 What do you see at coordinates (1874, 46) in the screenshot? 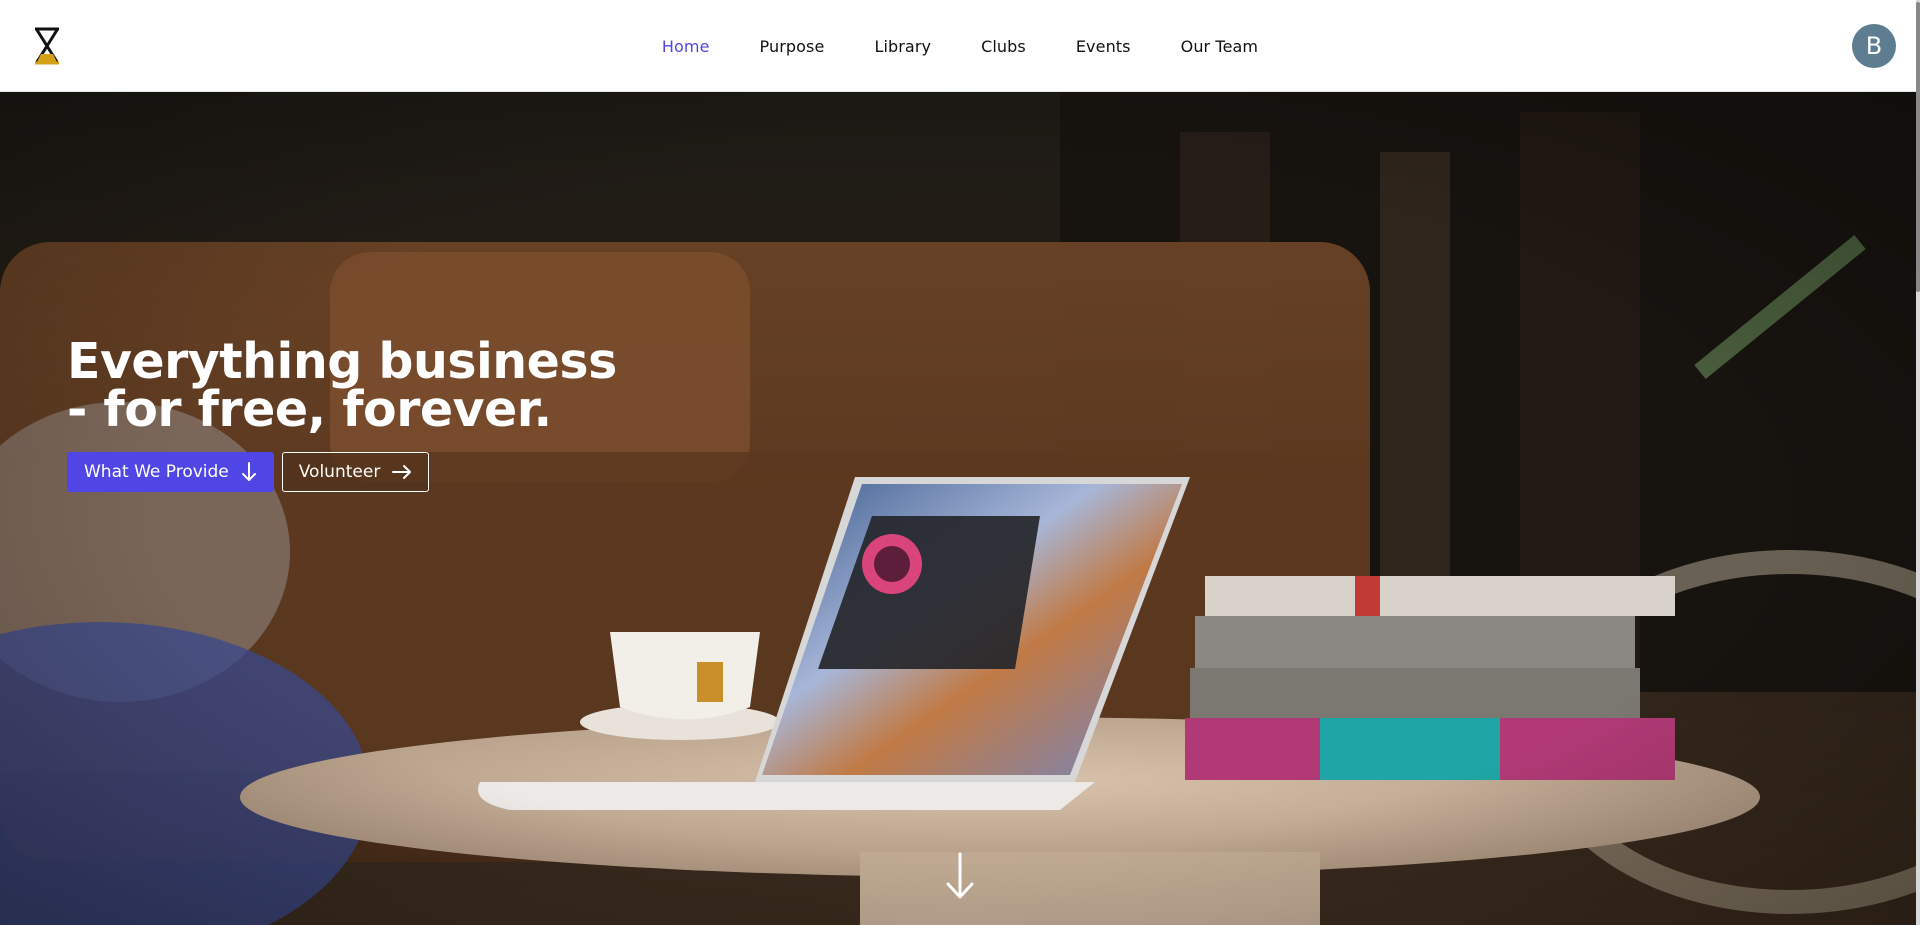
I see `user-avatar: B` at bounding box center [1874, 46].